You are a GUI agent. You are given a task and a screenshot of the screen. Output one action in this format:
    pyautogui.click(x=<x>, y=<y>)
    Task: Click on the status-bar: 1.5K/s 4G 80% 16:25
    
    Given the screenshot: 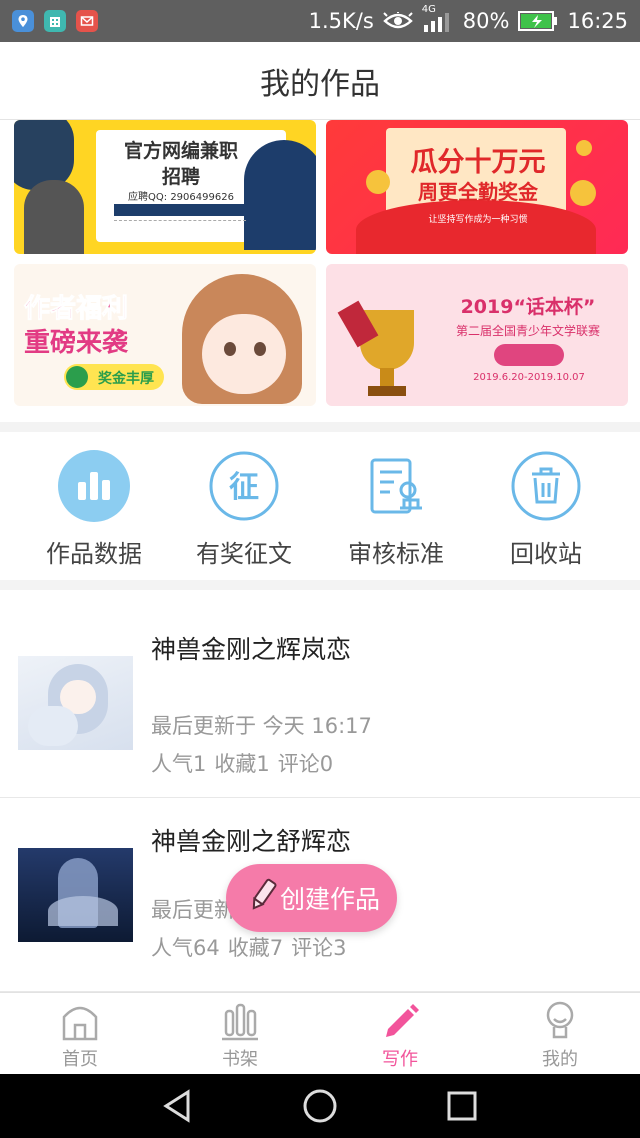 What is the action you would take?
    pyautogui.click(x=320, y=21)
    